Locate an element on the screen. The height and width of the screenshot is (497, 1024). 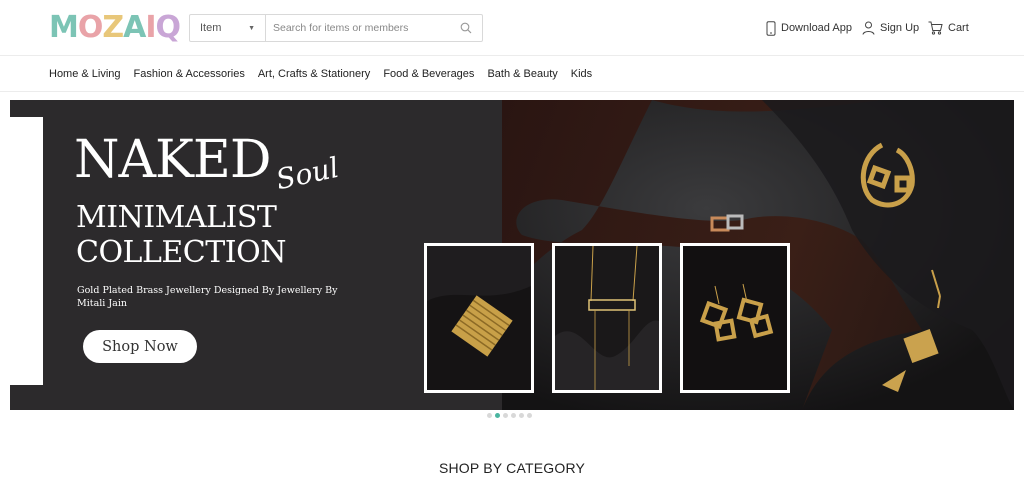
cart-link: Cart is located at coordinates (948, 28).